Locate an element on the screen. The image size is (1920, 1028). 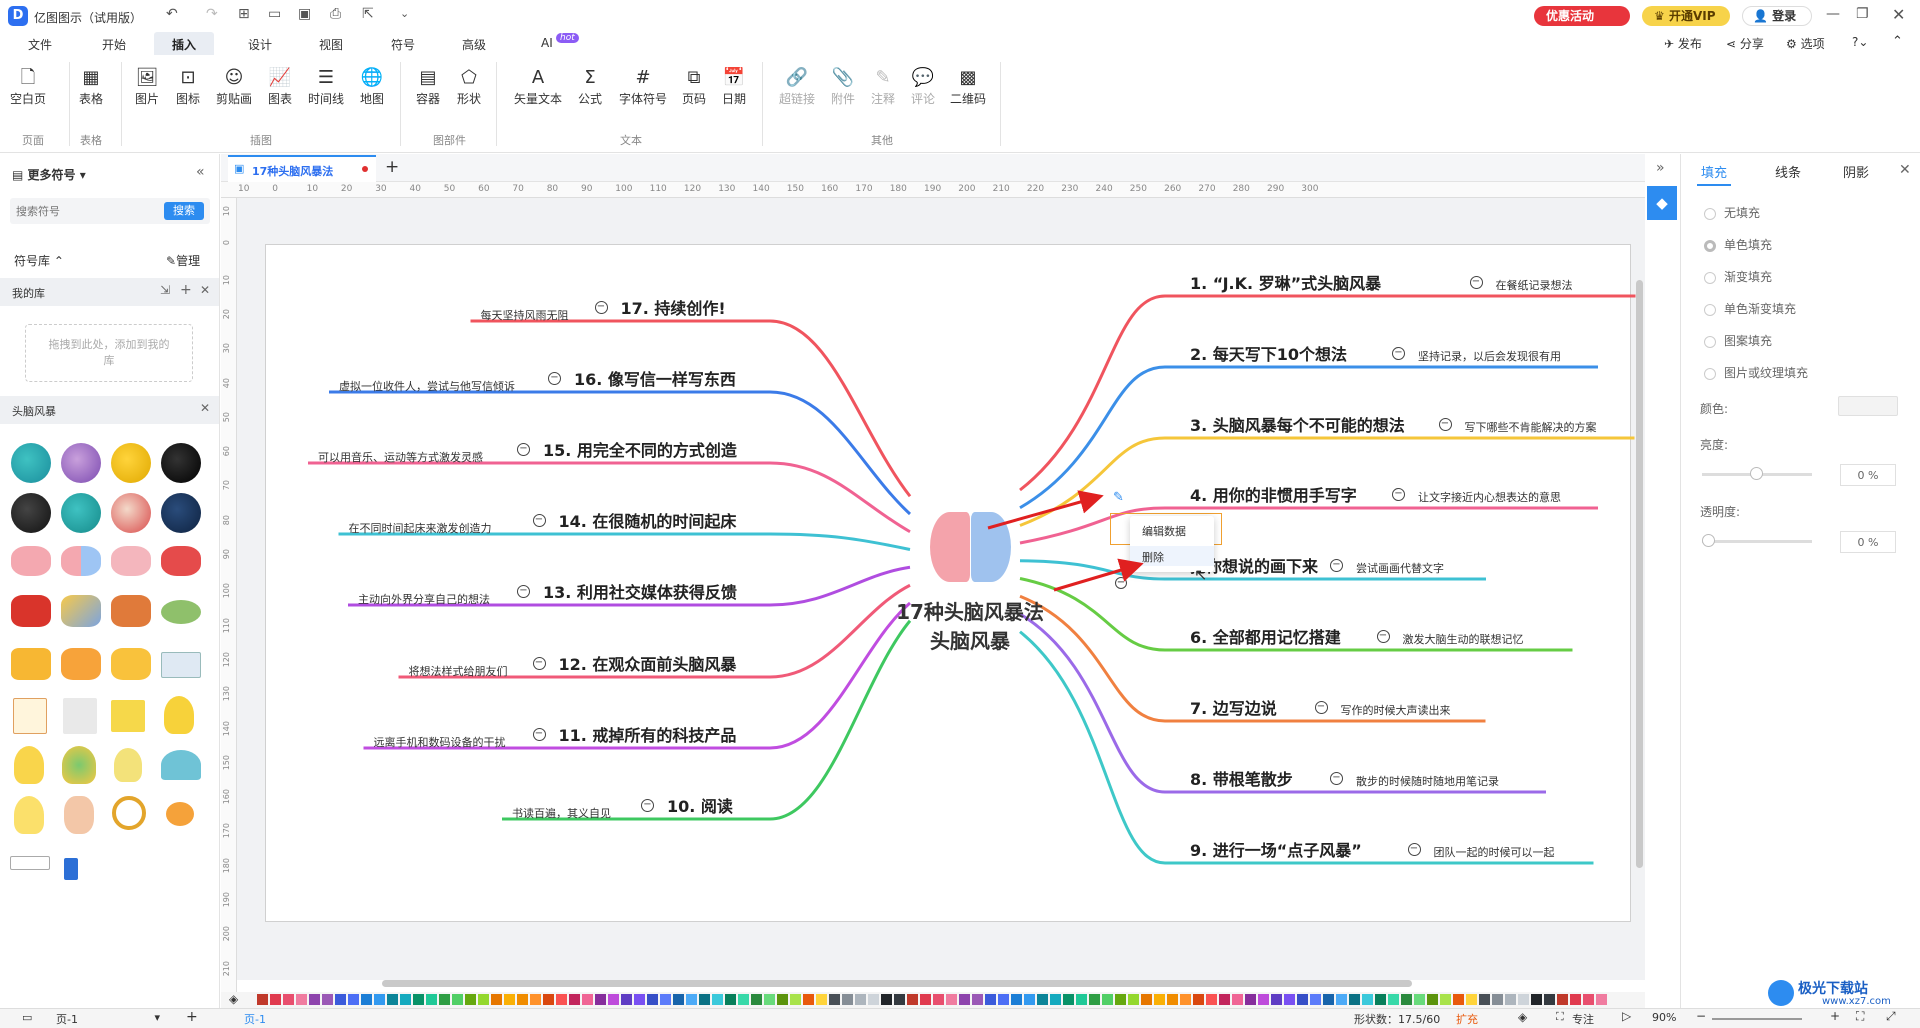
page-tab: 页-1 is located at coordinates (255, 1019).